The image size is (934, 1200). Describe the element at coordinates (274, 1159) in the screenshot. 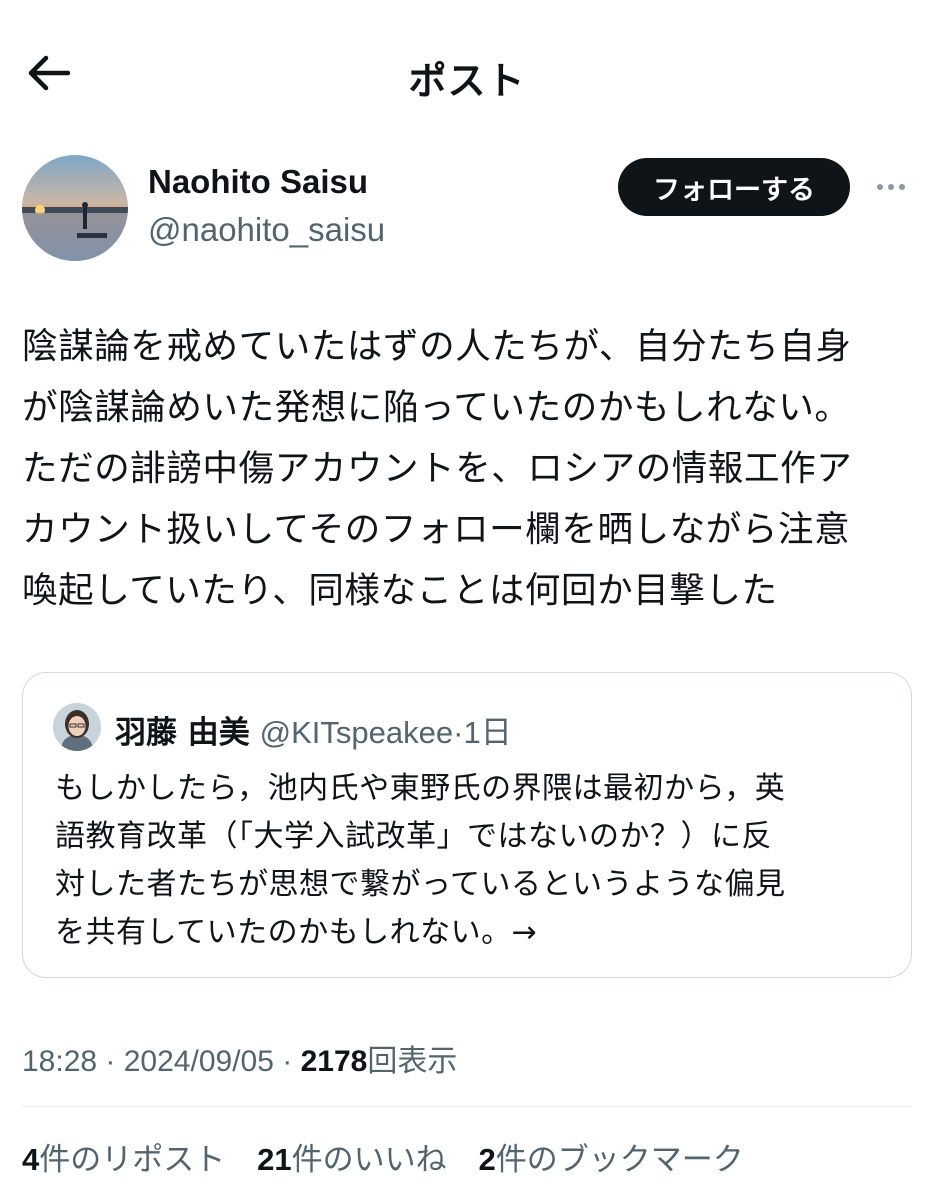

I see `likes-count: 21` at that location.